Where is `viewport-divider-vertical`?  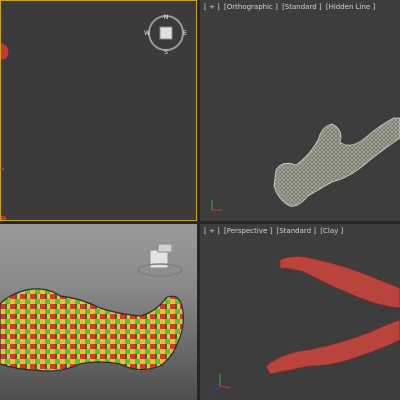
viewport-divider-vertical is located at coordinates (198, 200).